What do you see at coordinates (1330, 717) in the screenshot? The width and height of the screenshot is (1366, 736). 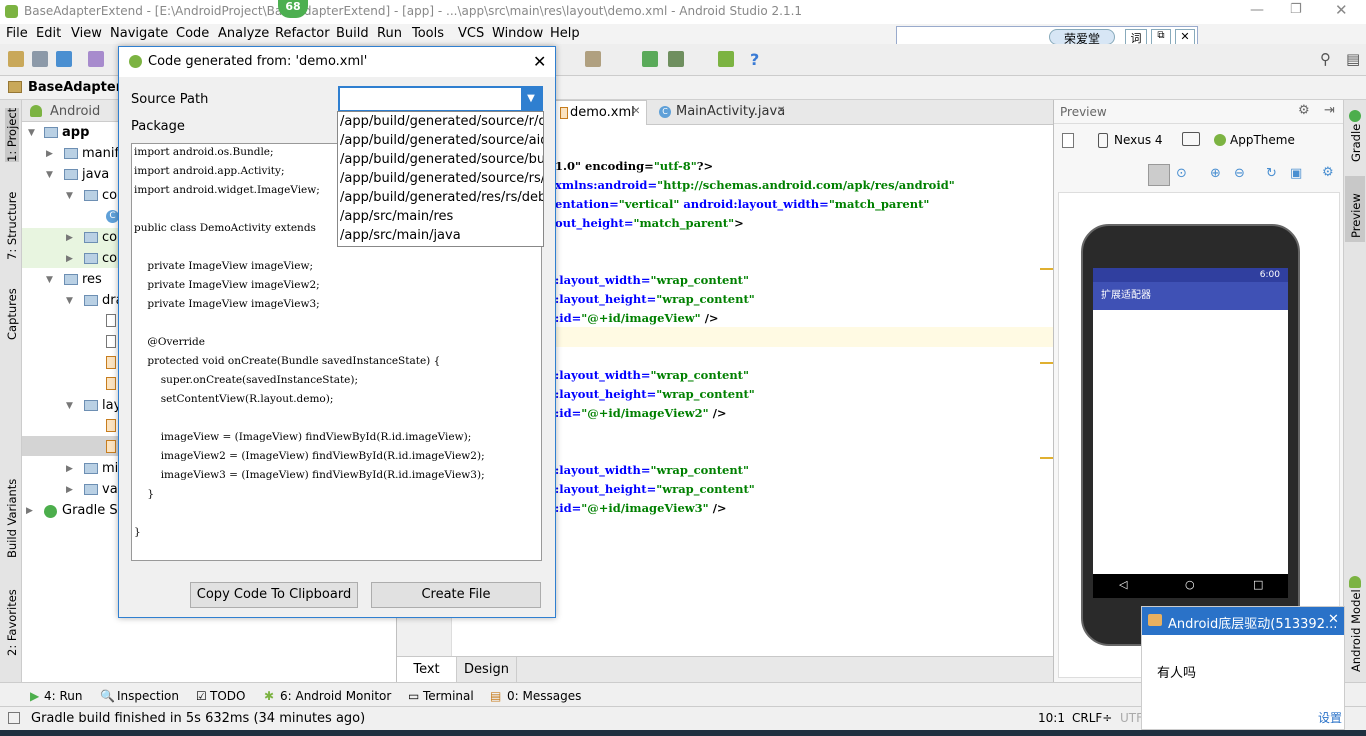 I see `notification-settings-link: 设置` at bounding box center [1330, 717].